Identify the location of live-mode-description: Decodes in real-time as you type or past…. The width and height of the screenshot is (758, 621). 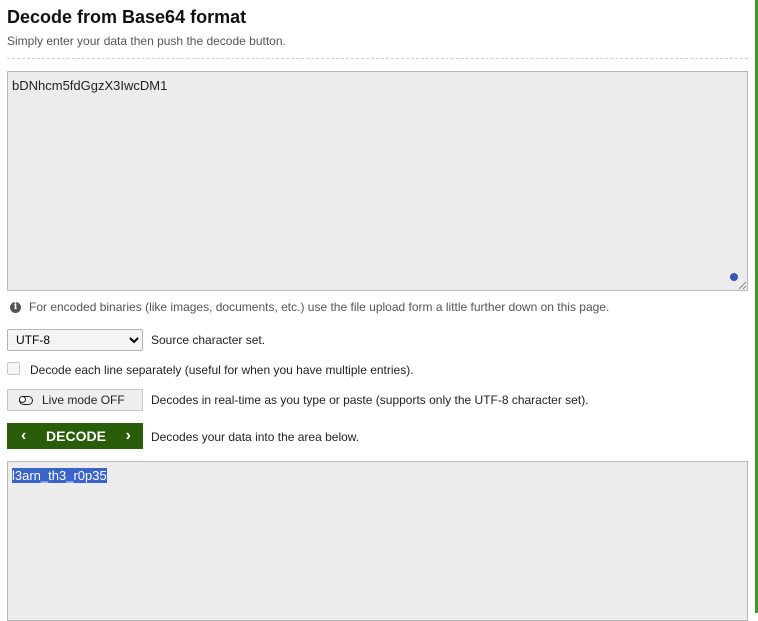
(370, 400).